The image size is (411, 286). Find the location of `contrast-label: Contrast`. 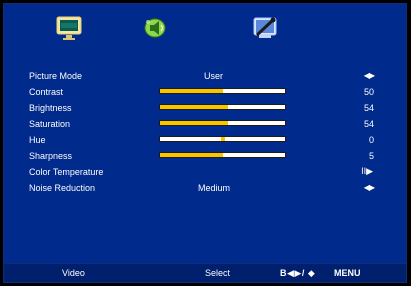

contrast-label: Contrast is located at coordinates (46, 92).